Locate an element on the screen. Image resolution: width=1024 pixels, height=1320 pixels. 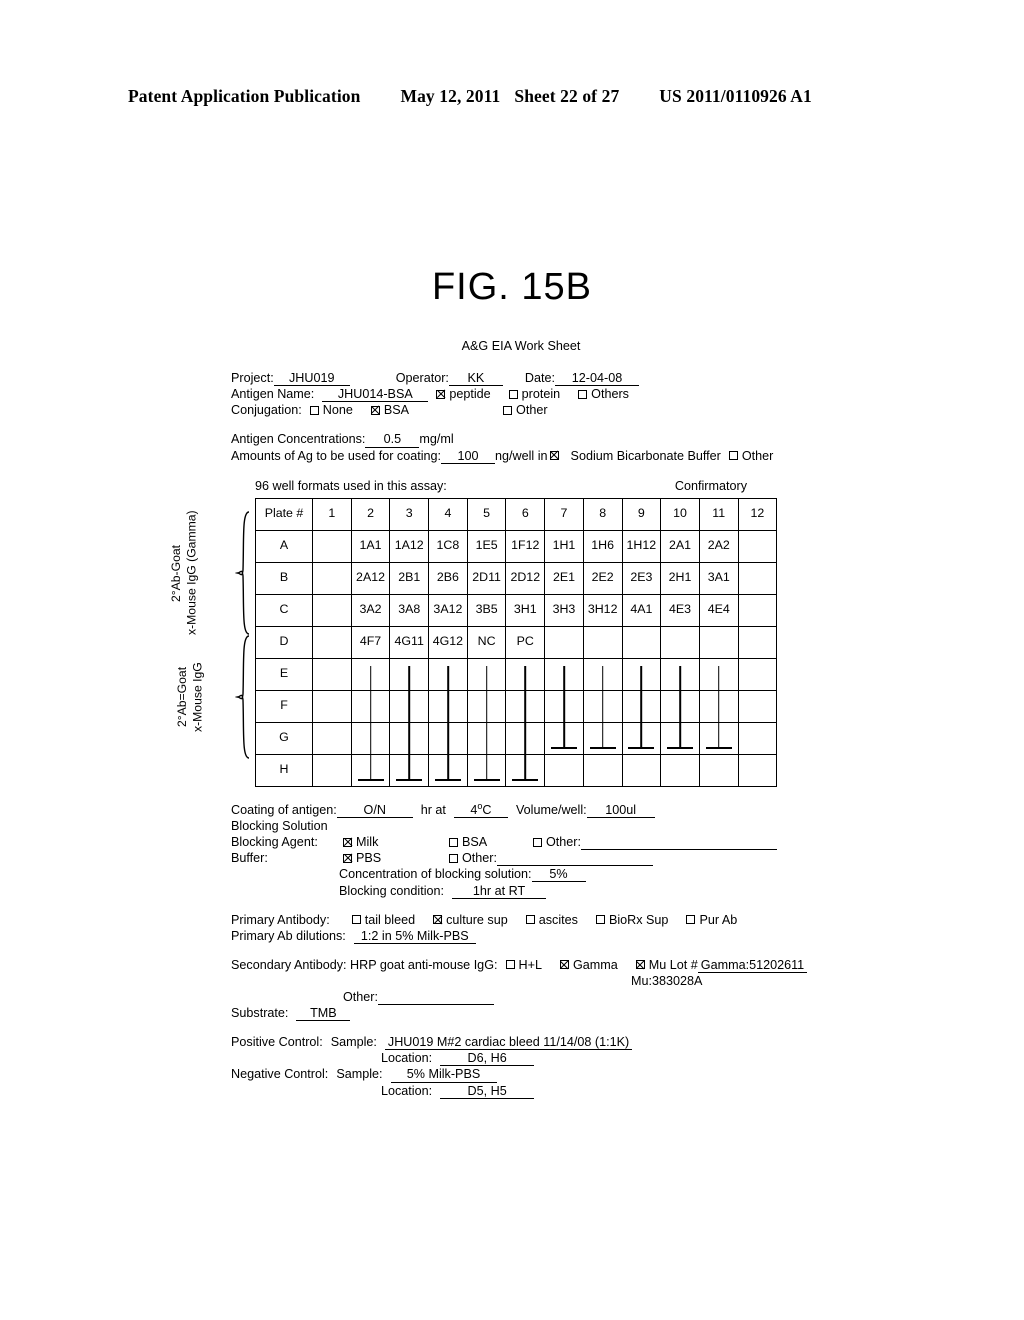
plate-cell: 3A1 is located at coordinates (718, 578).